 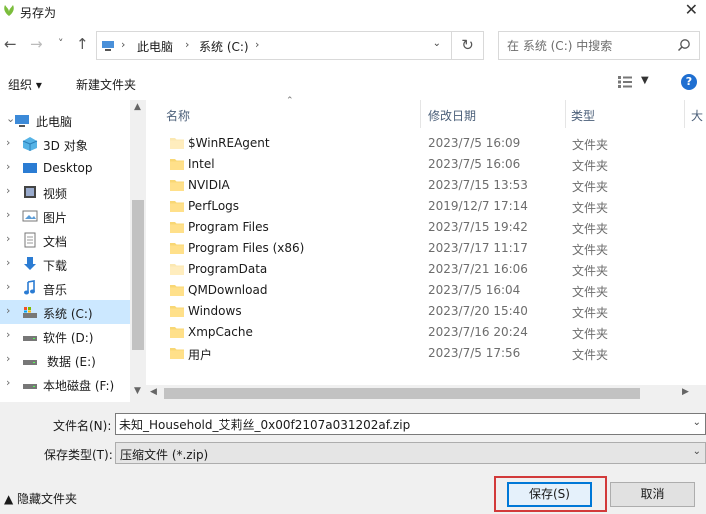 I want to click on file-modified: 2023/7/15 19:42, so click(x=478, y=227).